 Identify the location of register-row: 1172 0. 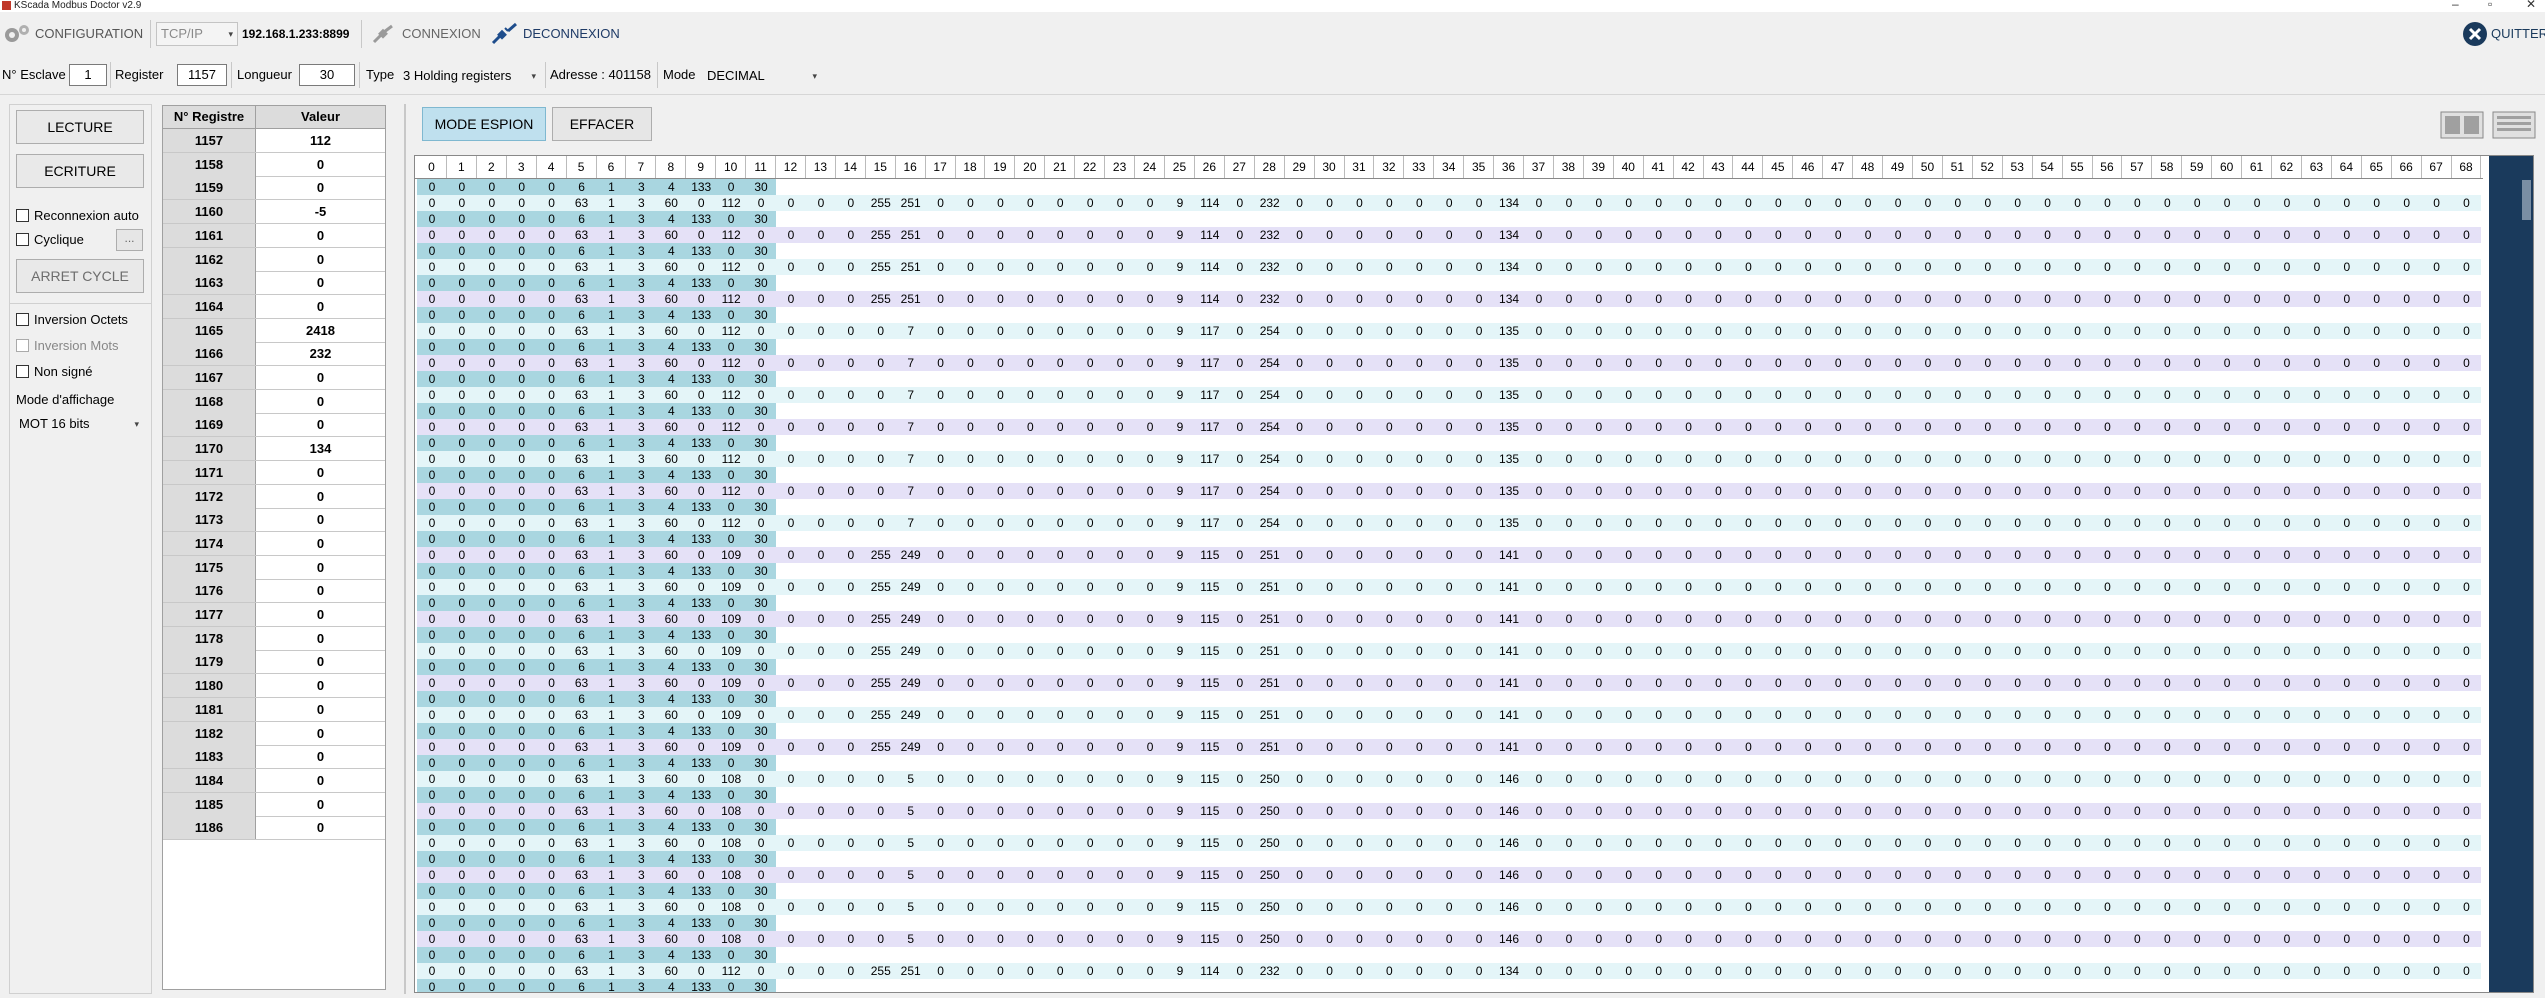
(274, 496).